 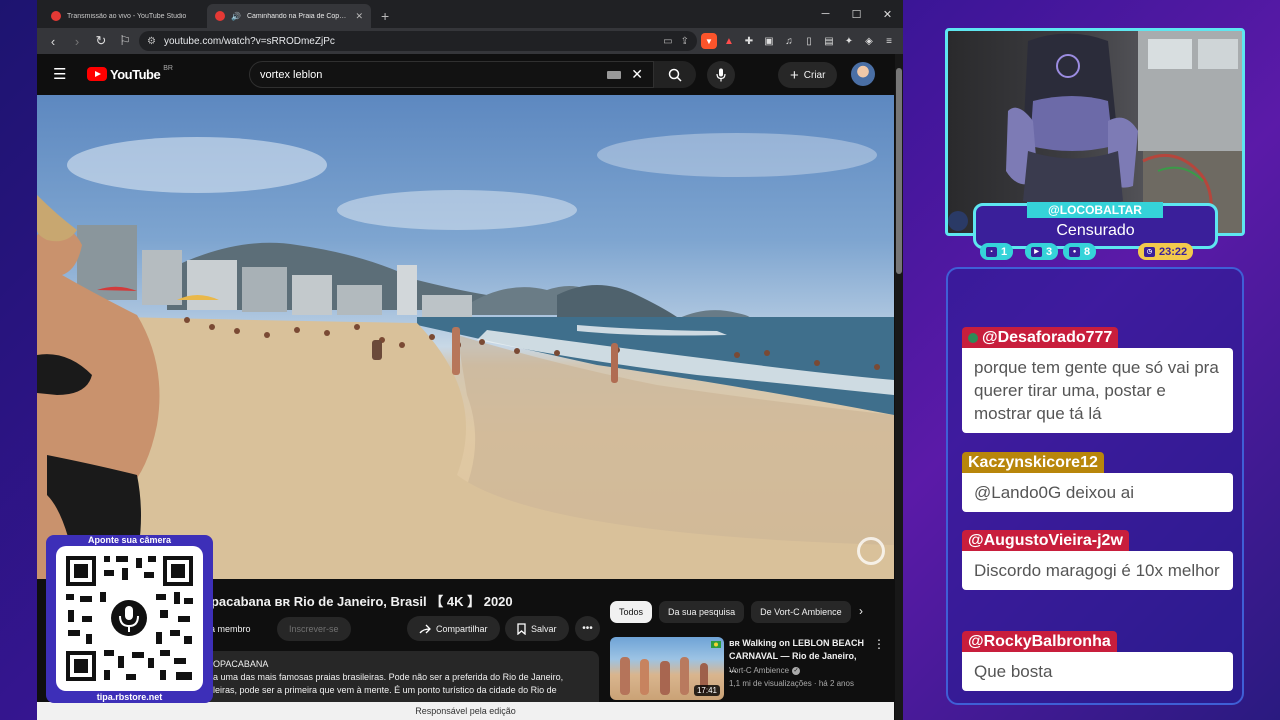 I want to click on search-box: vortex leblon ✕, so click(x=451, y=74).